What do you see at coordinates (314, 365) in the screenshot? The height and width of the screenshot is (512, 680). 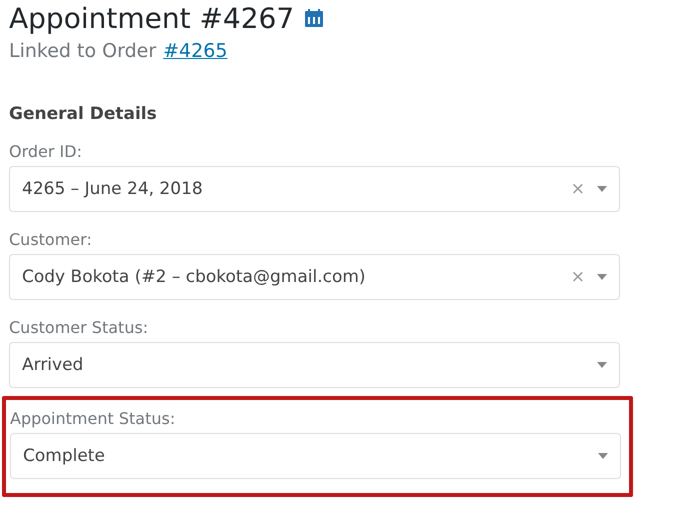 I see `select-field: Arrived` at bounding box center [314, 365].